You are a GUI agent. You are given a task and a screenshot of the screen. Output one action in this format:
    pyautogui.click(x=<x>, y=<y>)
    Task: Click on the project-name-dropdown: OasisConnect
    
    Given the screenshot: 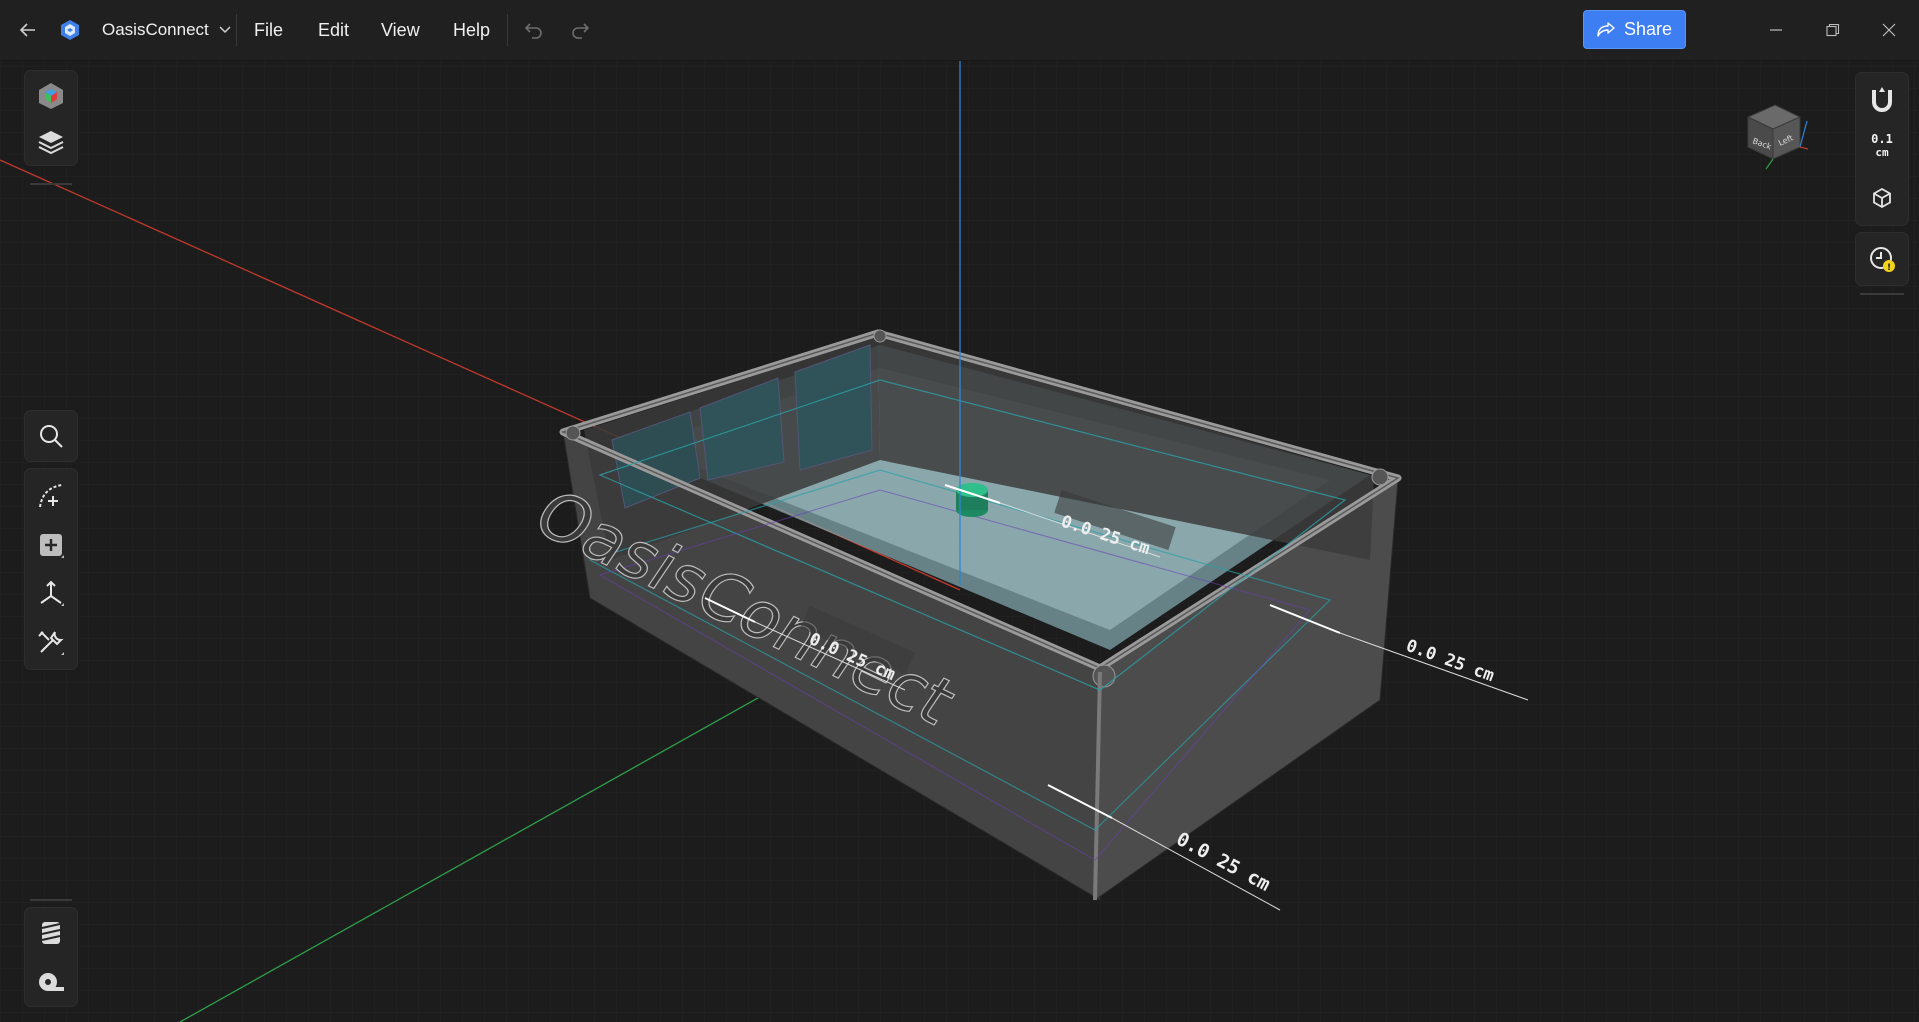 What is the action you would take?
    pyautogui.click(x=166, y=30)
    